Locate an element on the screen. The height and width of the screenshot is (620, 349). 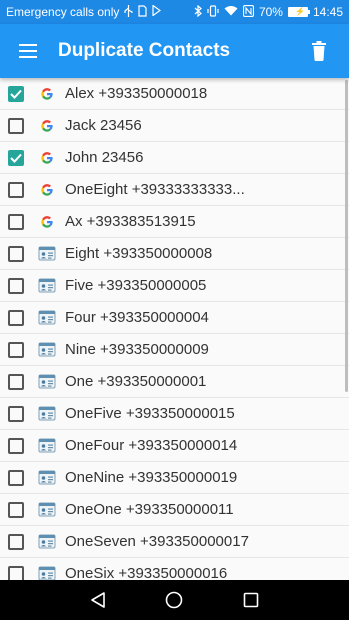
contact-row: Ax +393383513915 is located at coordinates (174, 222).